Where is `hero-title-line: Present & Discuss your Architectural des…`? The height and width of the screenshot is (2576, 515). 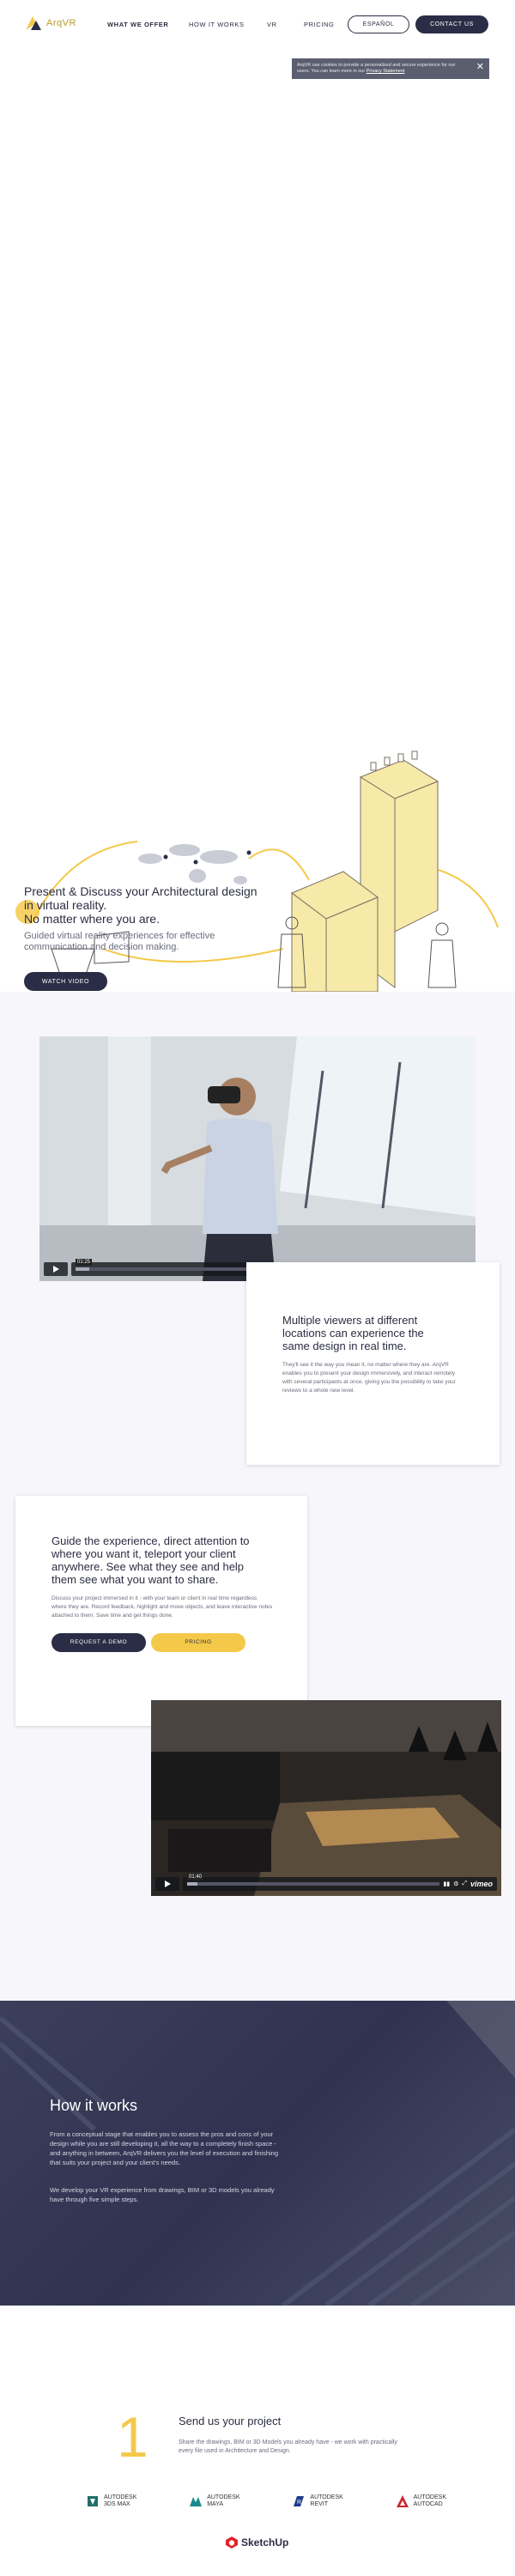
hero-title-line: Present & Discuss your Architectural des… is located at coordinates (141, 891).